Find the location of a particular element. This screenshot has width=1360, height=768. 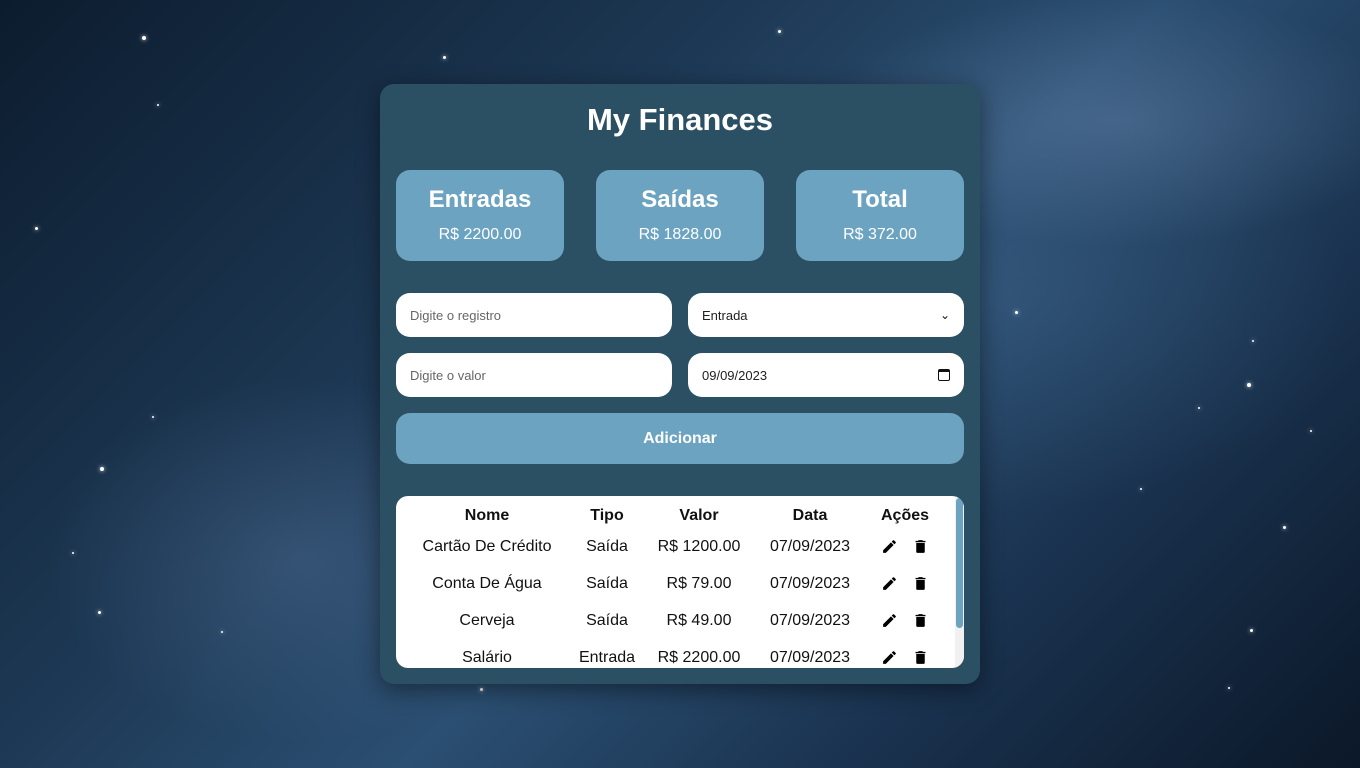

date-input: 09/09/2023 is located at coordinates (826, 375).